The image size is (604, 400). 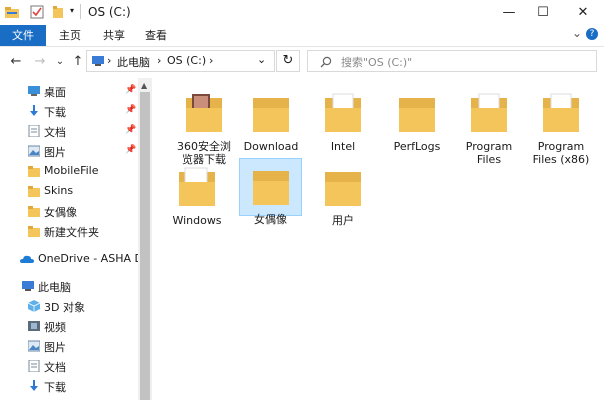 I want to click on folder-users: 用户, so click(x=343, y=193).